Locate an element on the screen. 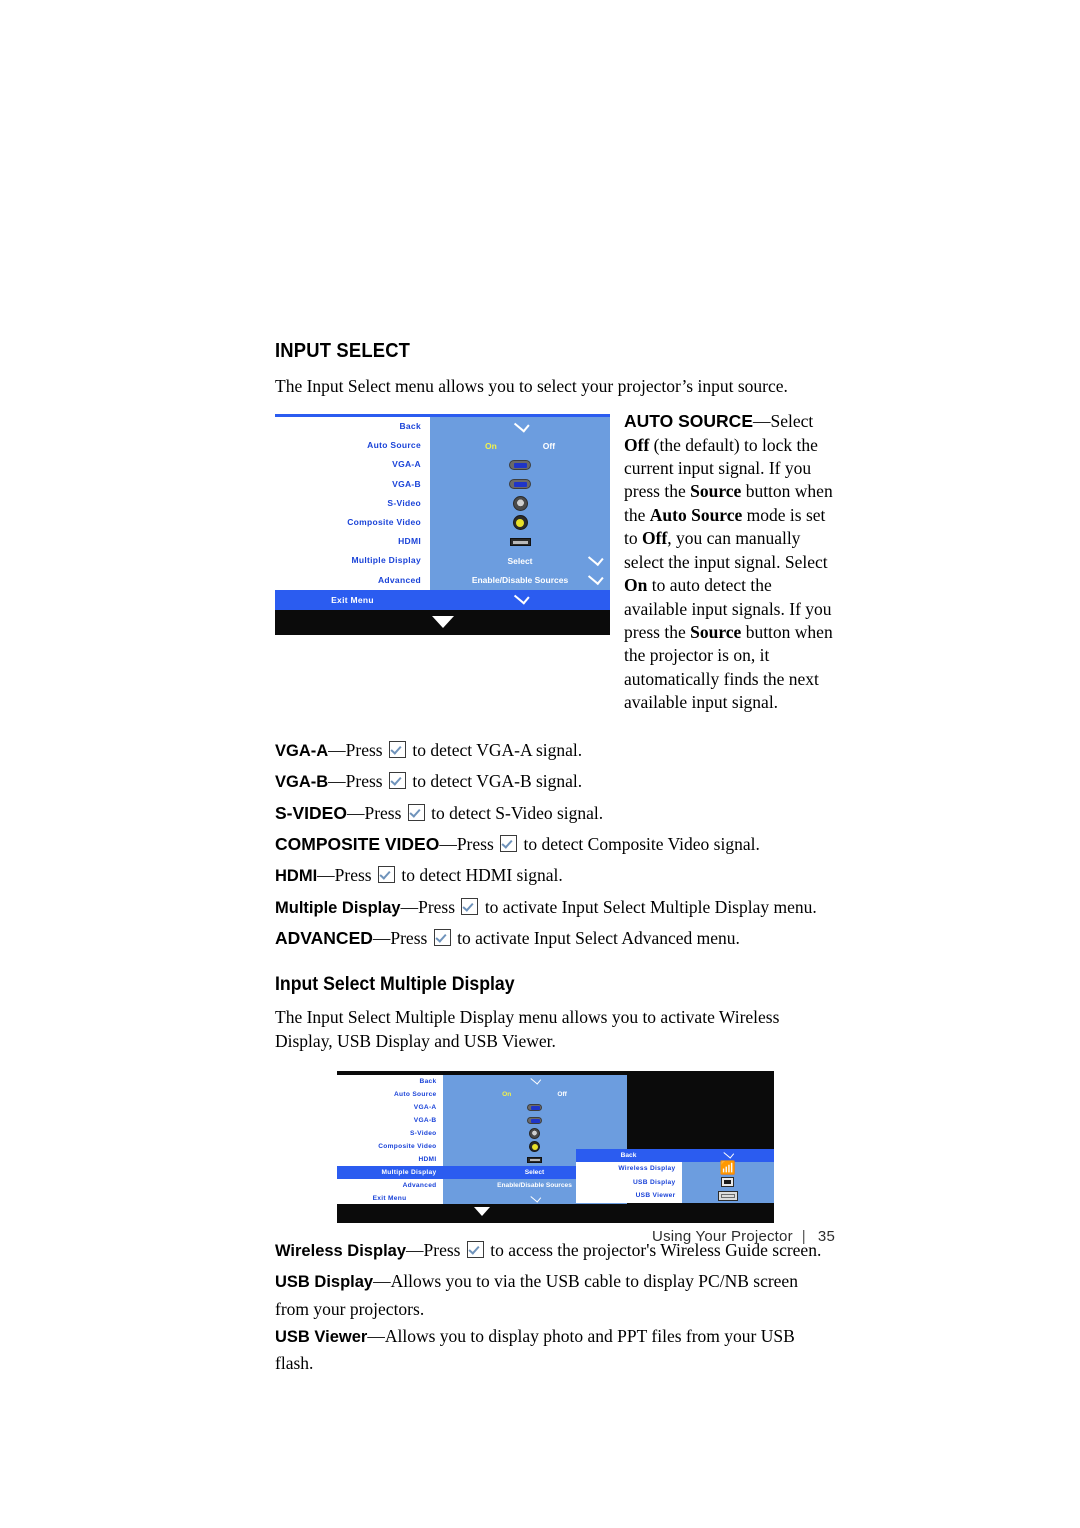 The height and width of the screenshot is (1528, 1080). multiple-display-title: Input Select Multiple Display is located at coordinates (395, 985).